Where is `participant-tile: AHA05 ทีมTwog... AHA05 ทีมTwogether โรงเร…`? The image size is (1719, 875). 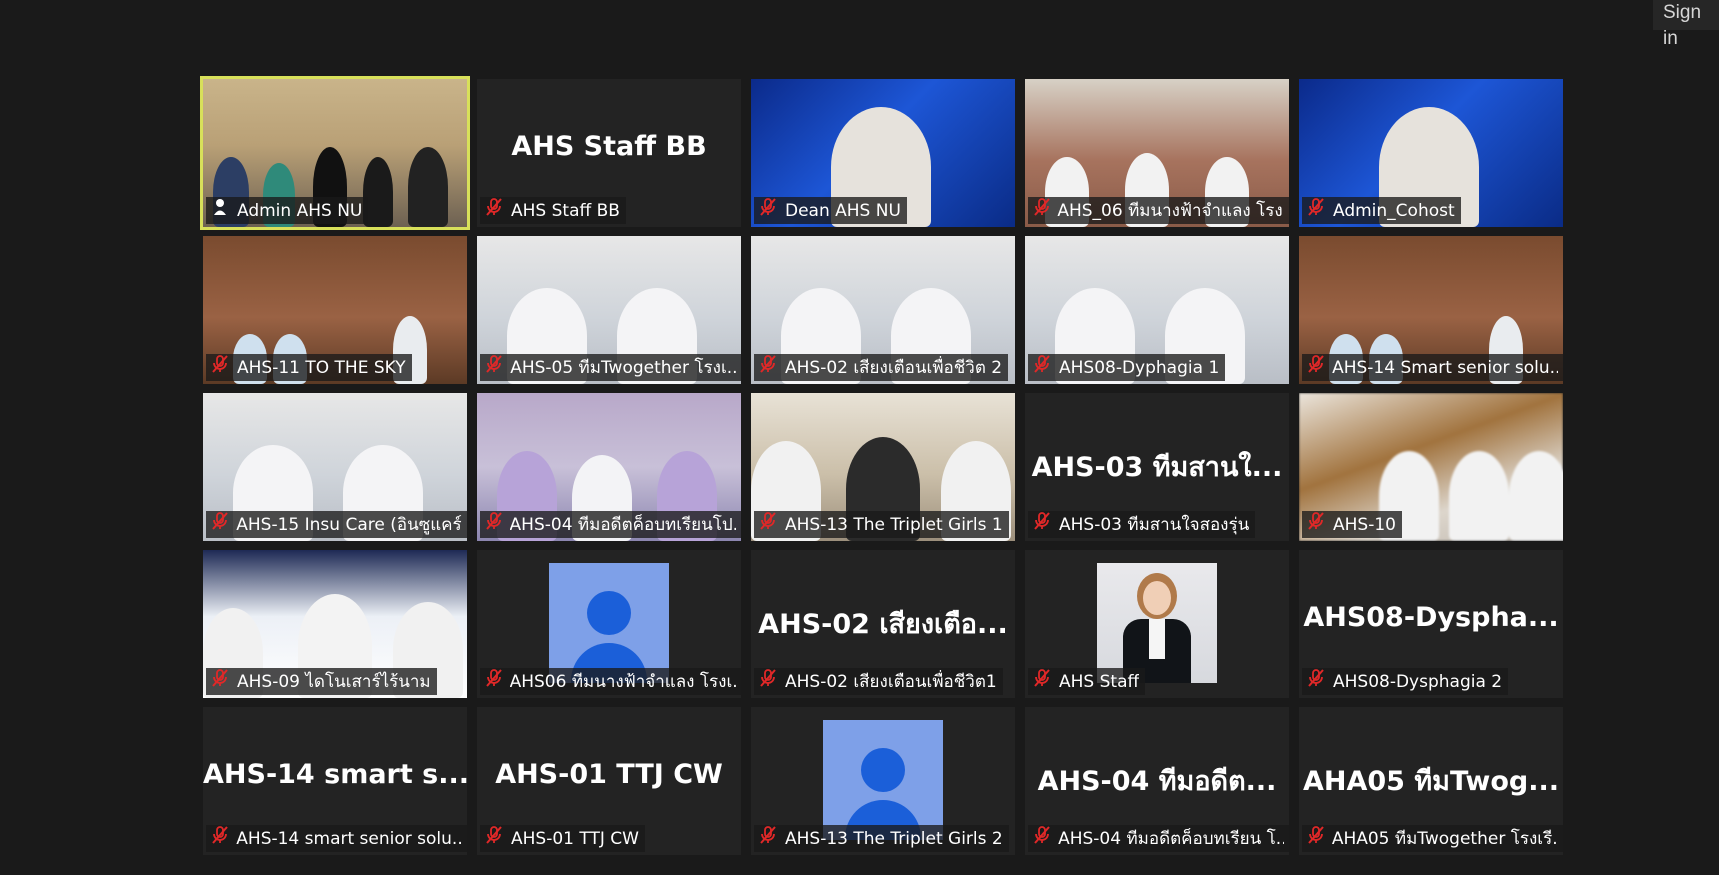
participant-tile: AHA05 ทีมTwog... AHA05 ทีมTwogether โรงเร… is located at coordinates (1431, 781).